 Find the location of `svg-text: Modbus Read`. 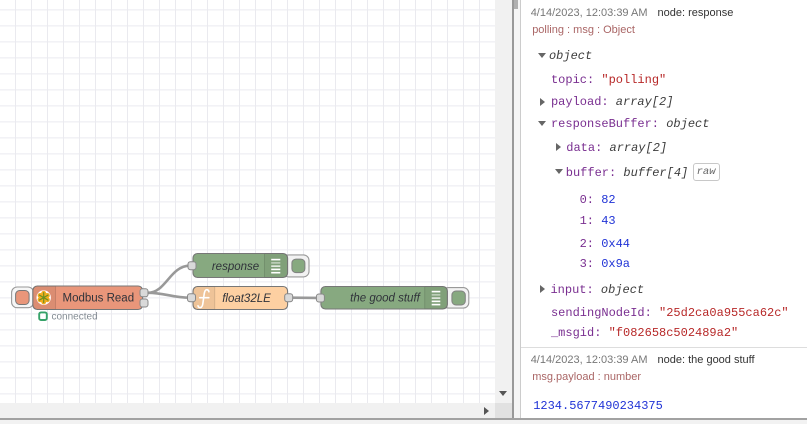

svg-text: Modbus Read is located at coordinates (98, 299).